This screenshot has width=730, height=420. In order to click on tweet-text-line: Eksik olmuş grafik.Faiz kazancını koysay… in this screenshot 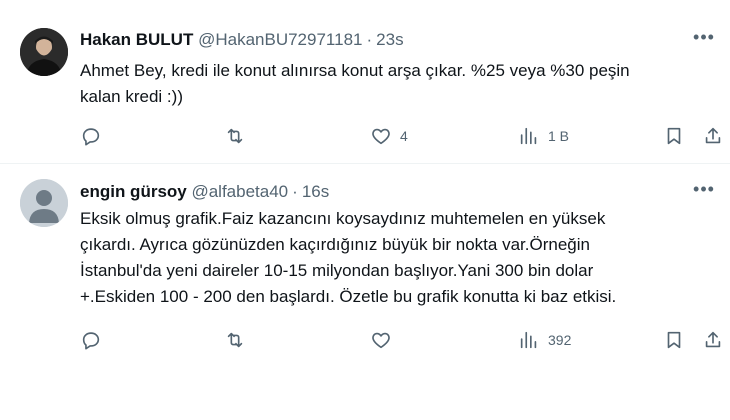, I will do `click(343, 218)`.